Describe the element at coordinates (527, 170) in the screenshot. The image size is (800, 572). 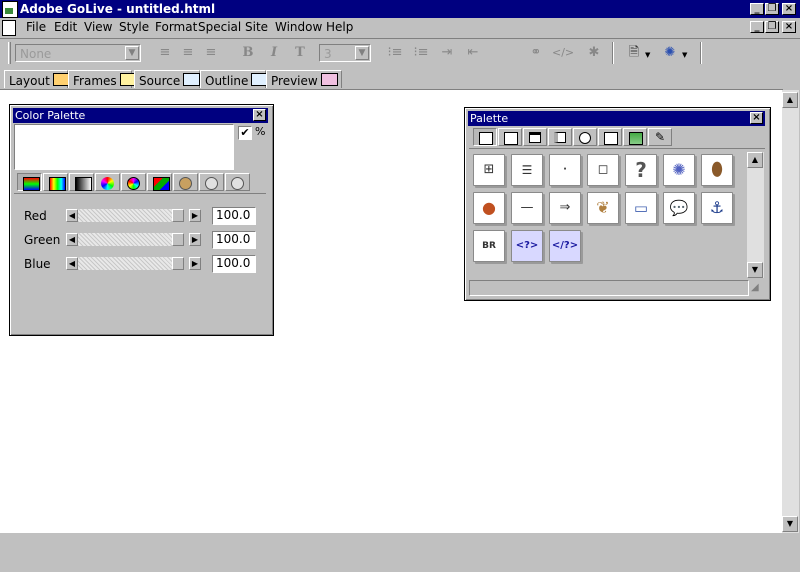
I see `layout-text-box-icon: ☰` at that location.